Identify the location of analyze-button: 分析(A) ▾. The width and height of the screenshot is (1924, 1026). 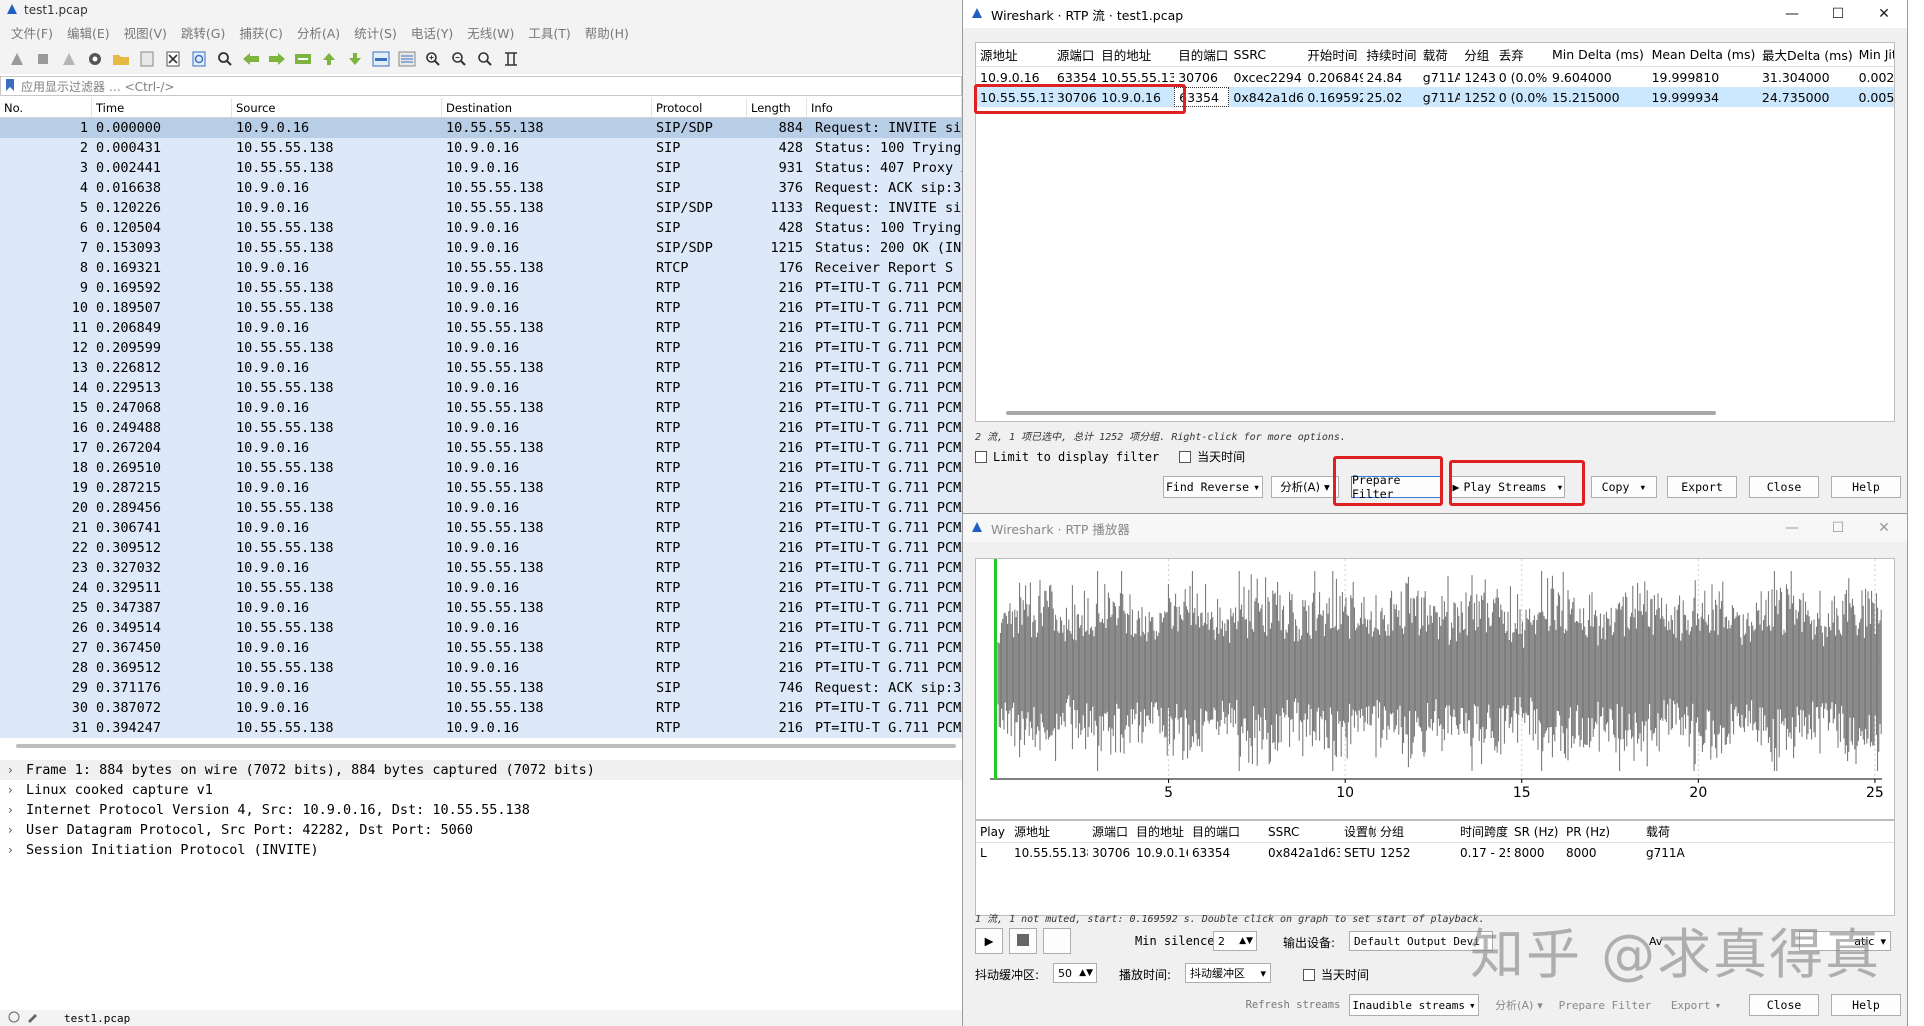
(1305, 487).